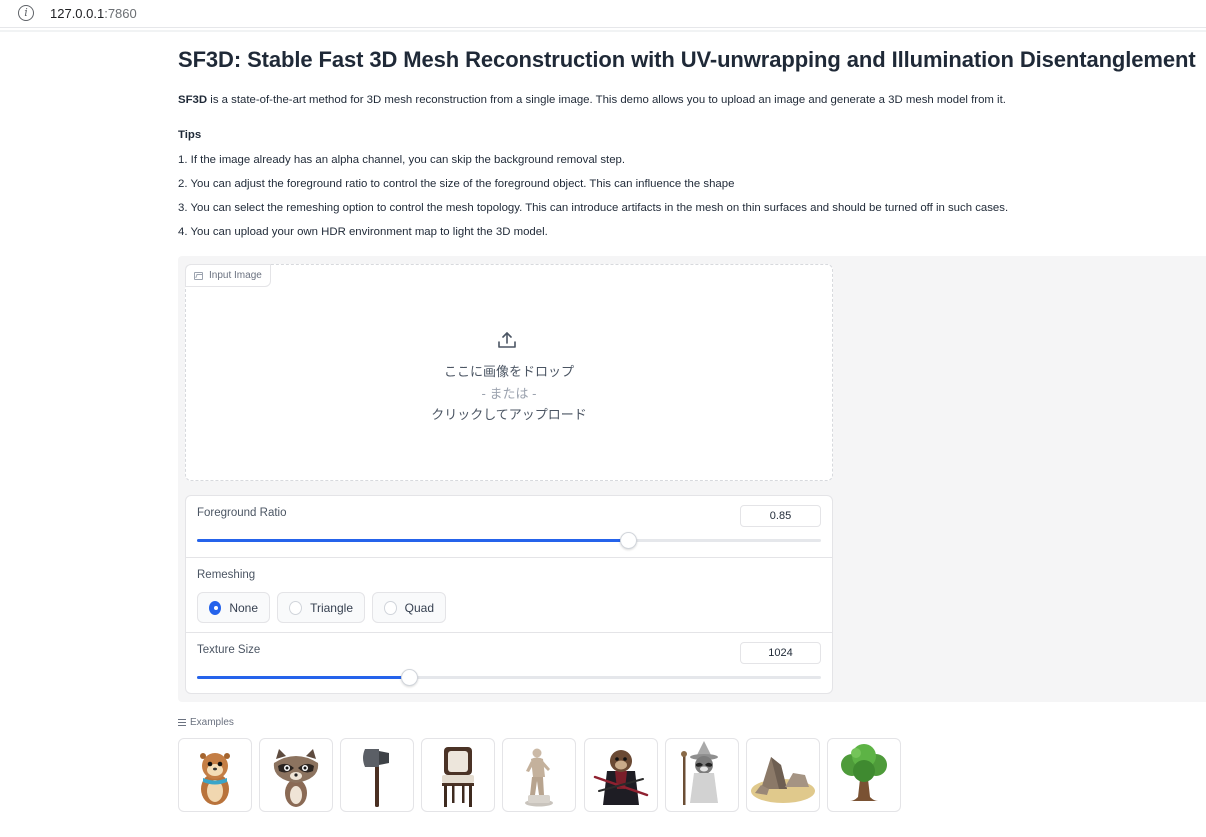 The width and height of the screenshot is (1206, 837). What do you see at coordinates (206, 722) in the screenshot?
I see `examples-heading: Examples` at bounding box center [206, 722].